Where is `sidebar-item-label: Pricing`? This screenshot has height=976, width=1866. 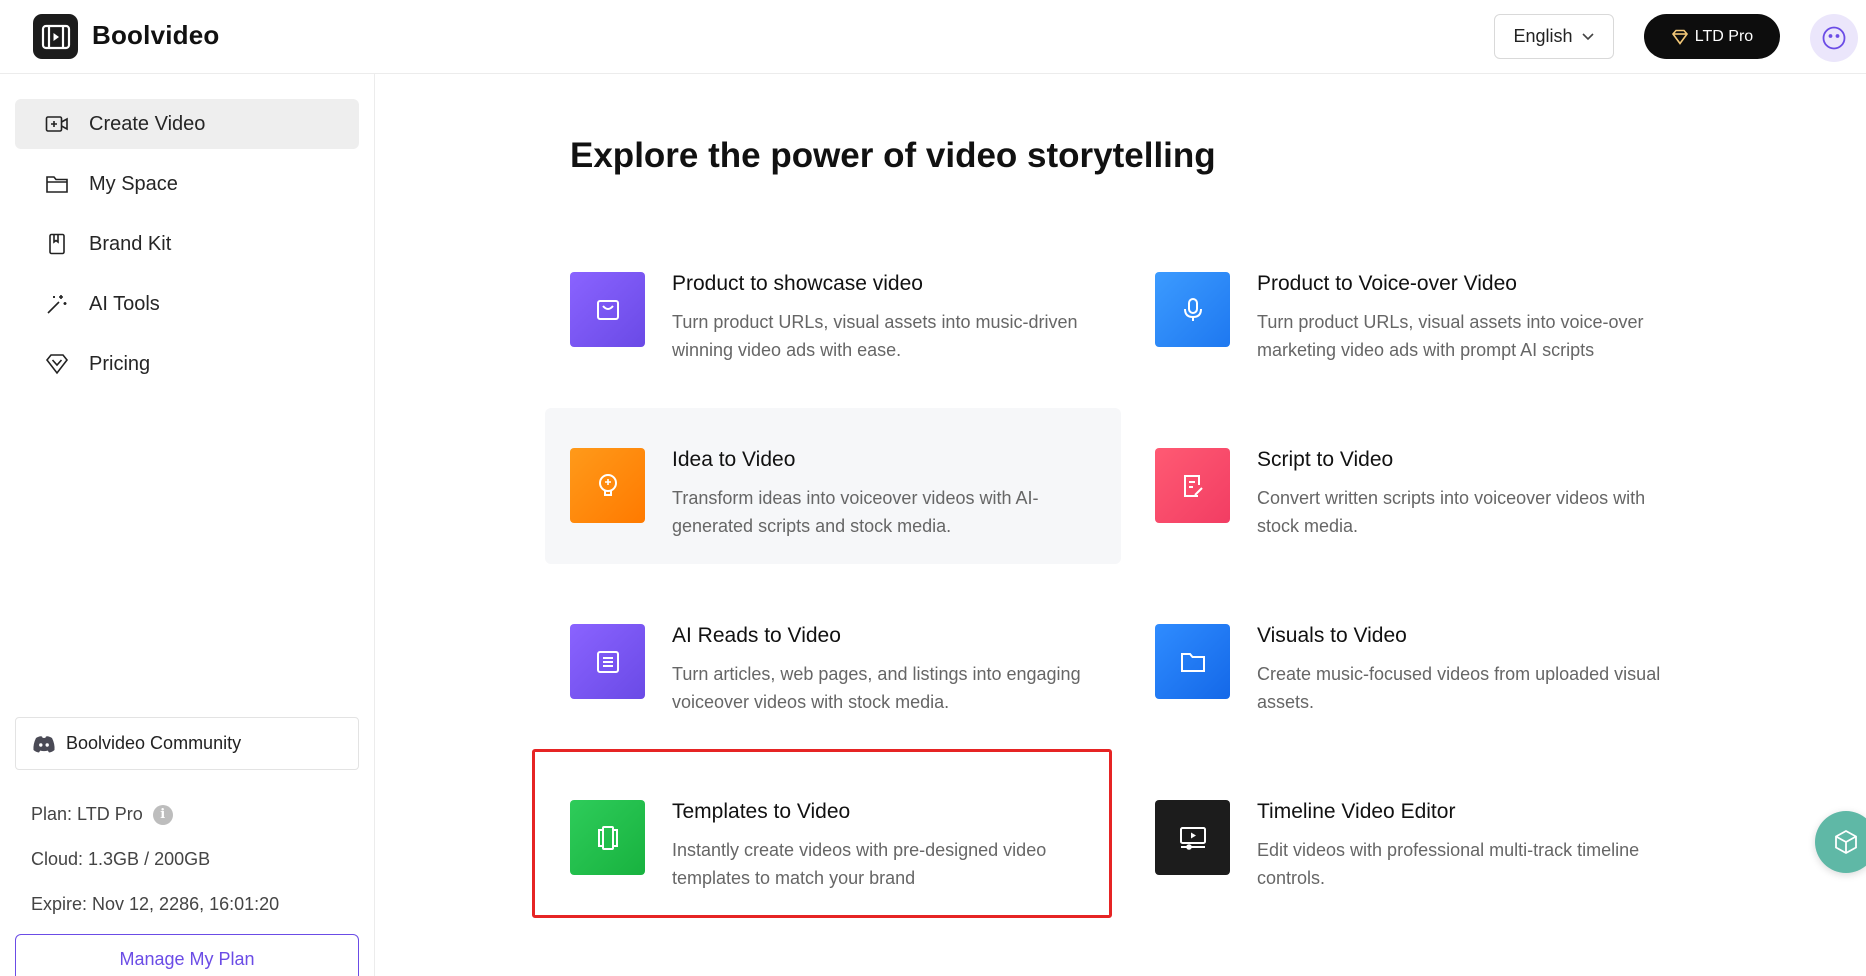 sidebar-item-label: Pricing is located at coordinates (120, 363).